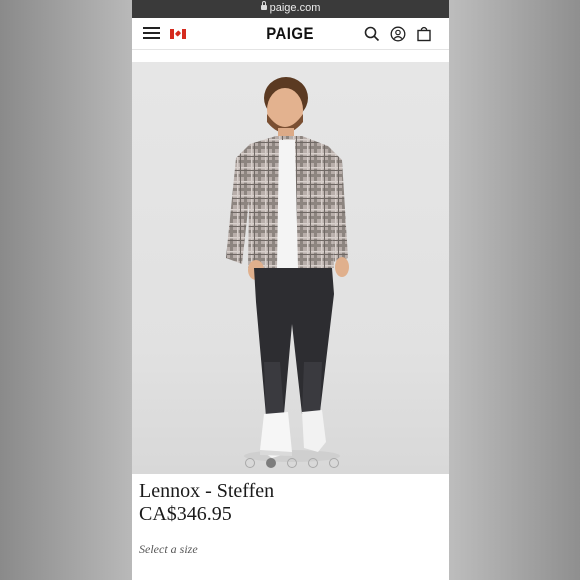 The image size is (580, 580). I want to click on carousel-dots, so click(295, 463).